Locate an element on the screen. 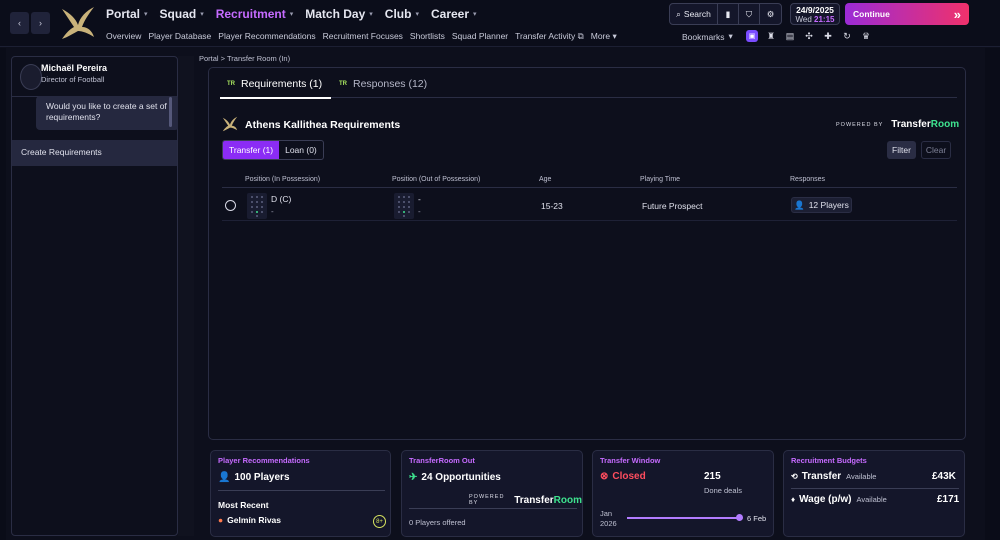 This screenshot has width=1000, height=540. nav-club: Club ▾ is located at coordinates (402, 14).